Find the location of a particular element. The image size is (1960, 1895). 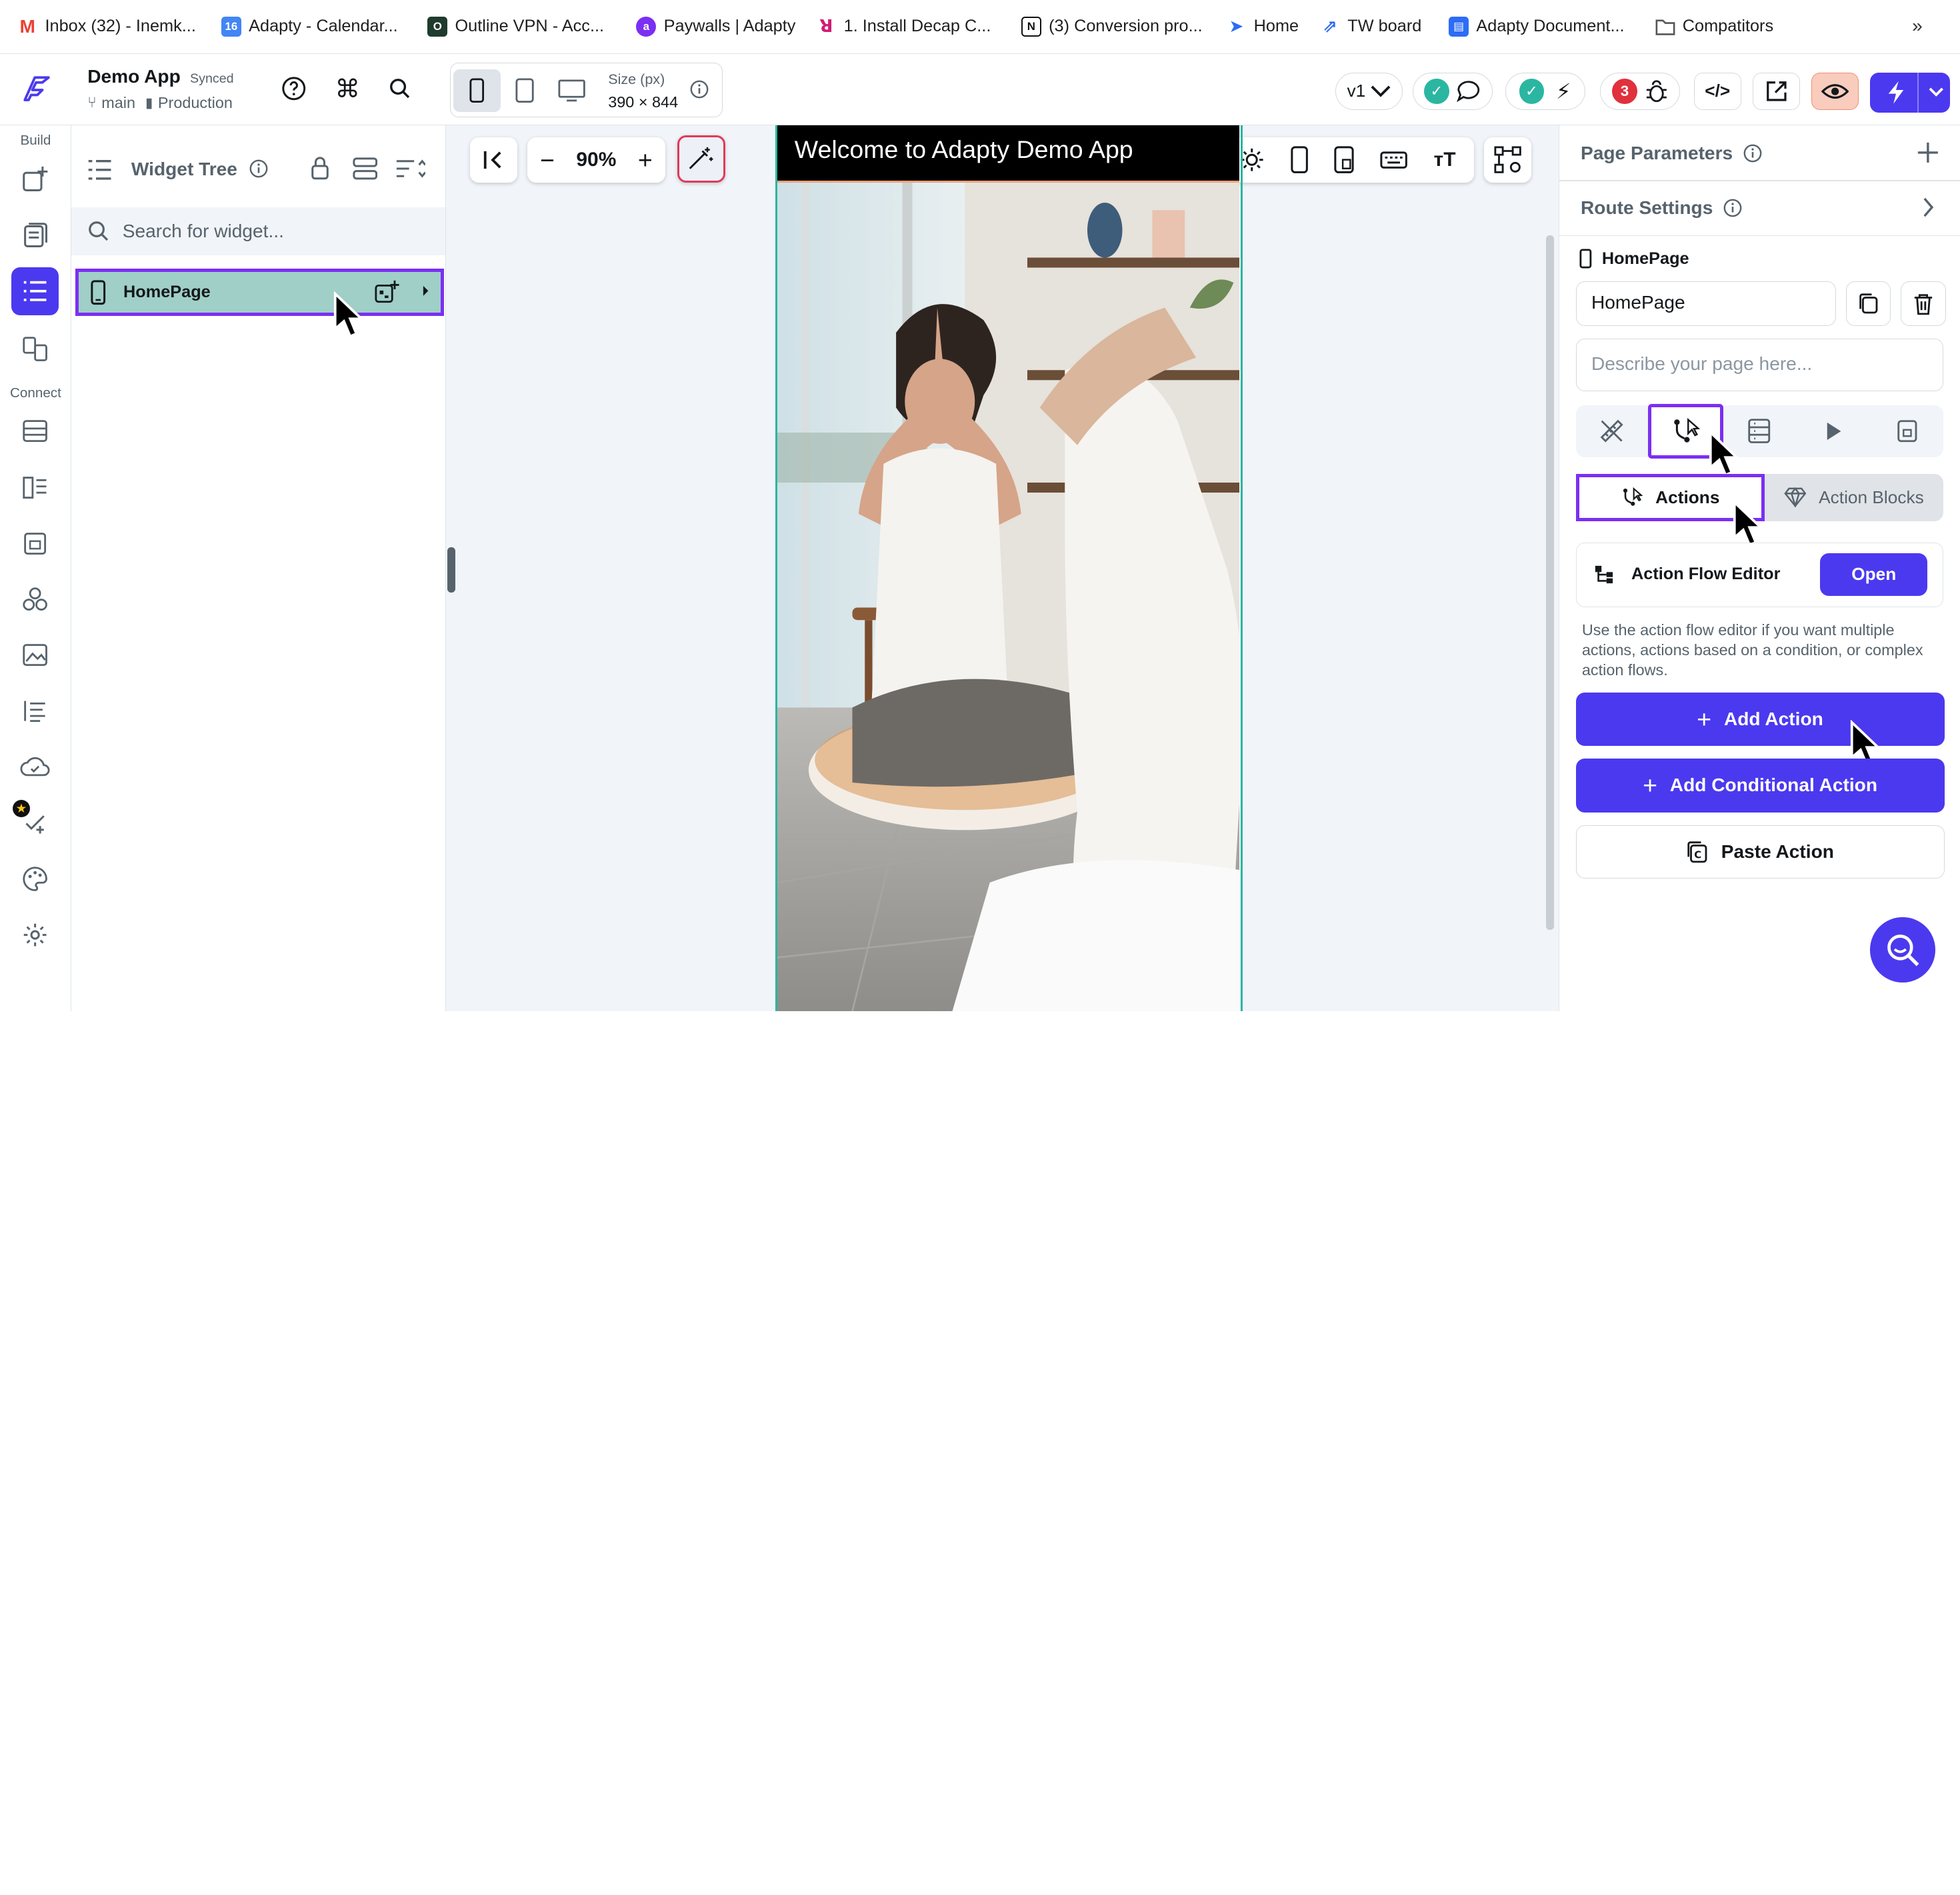

sync-status: Synced is located at coordinates (212, 78).